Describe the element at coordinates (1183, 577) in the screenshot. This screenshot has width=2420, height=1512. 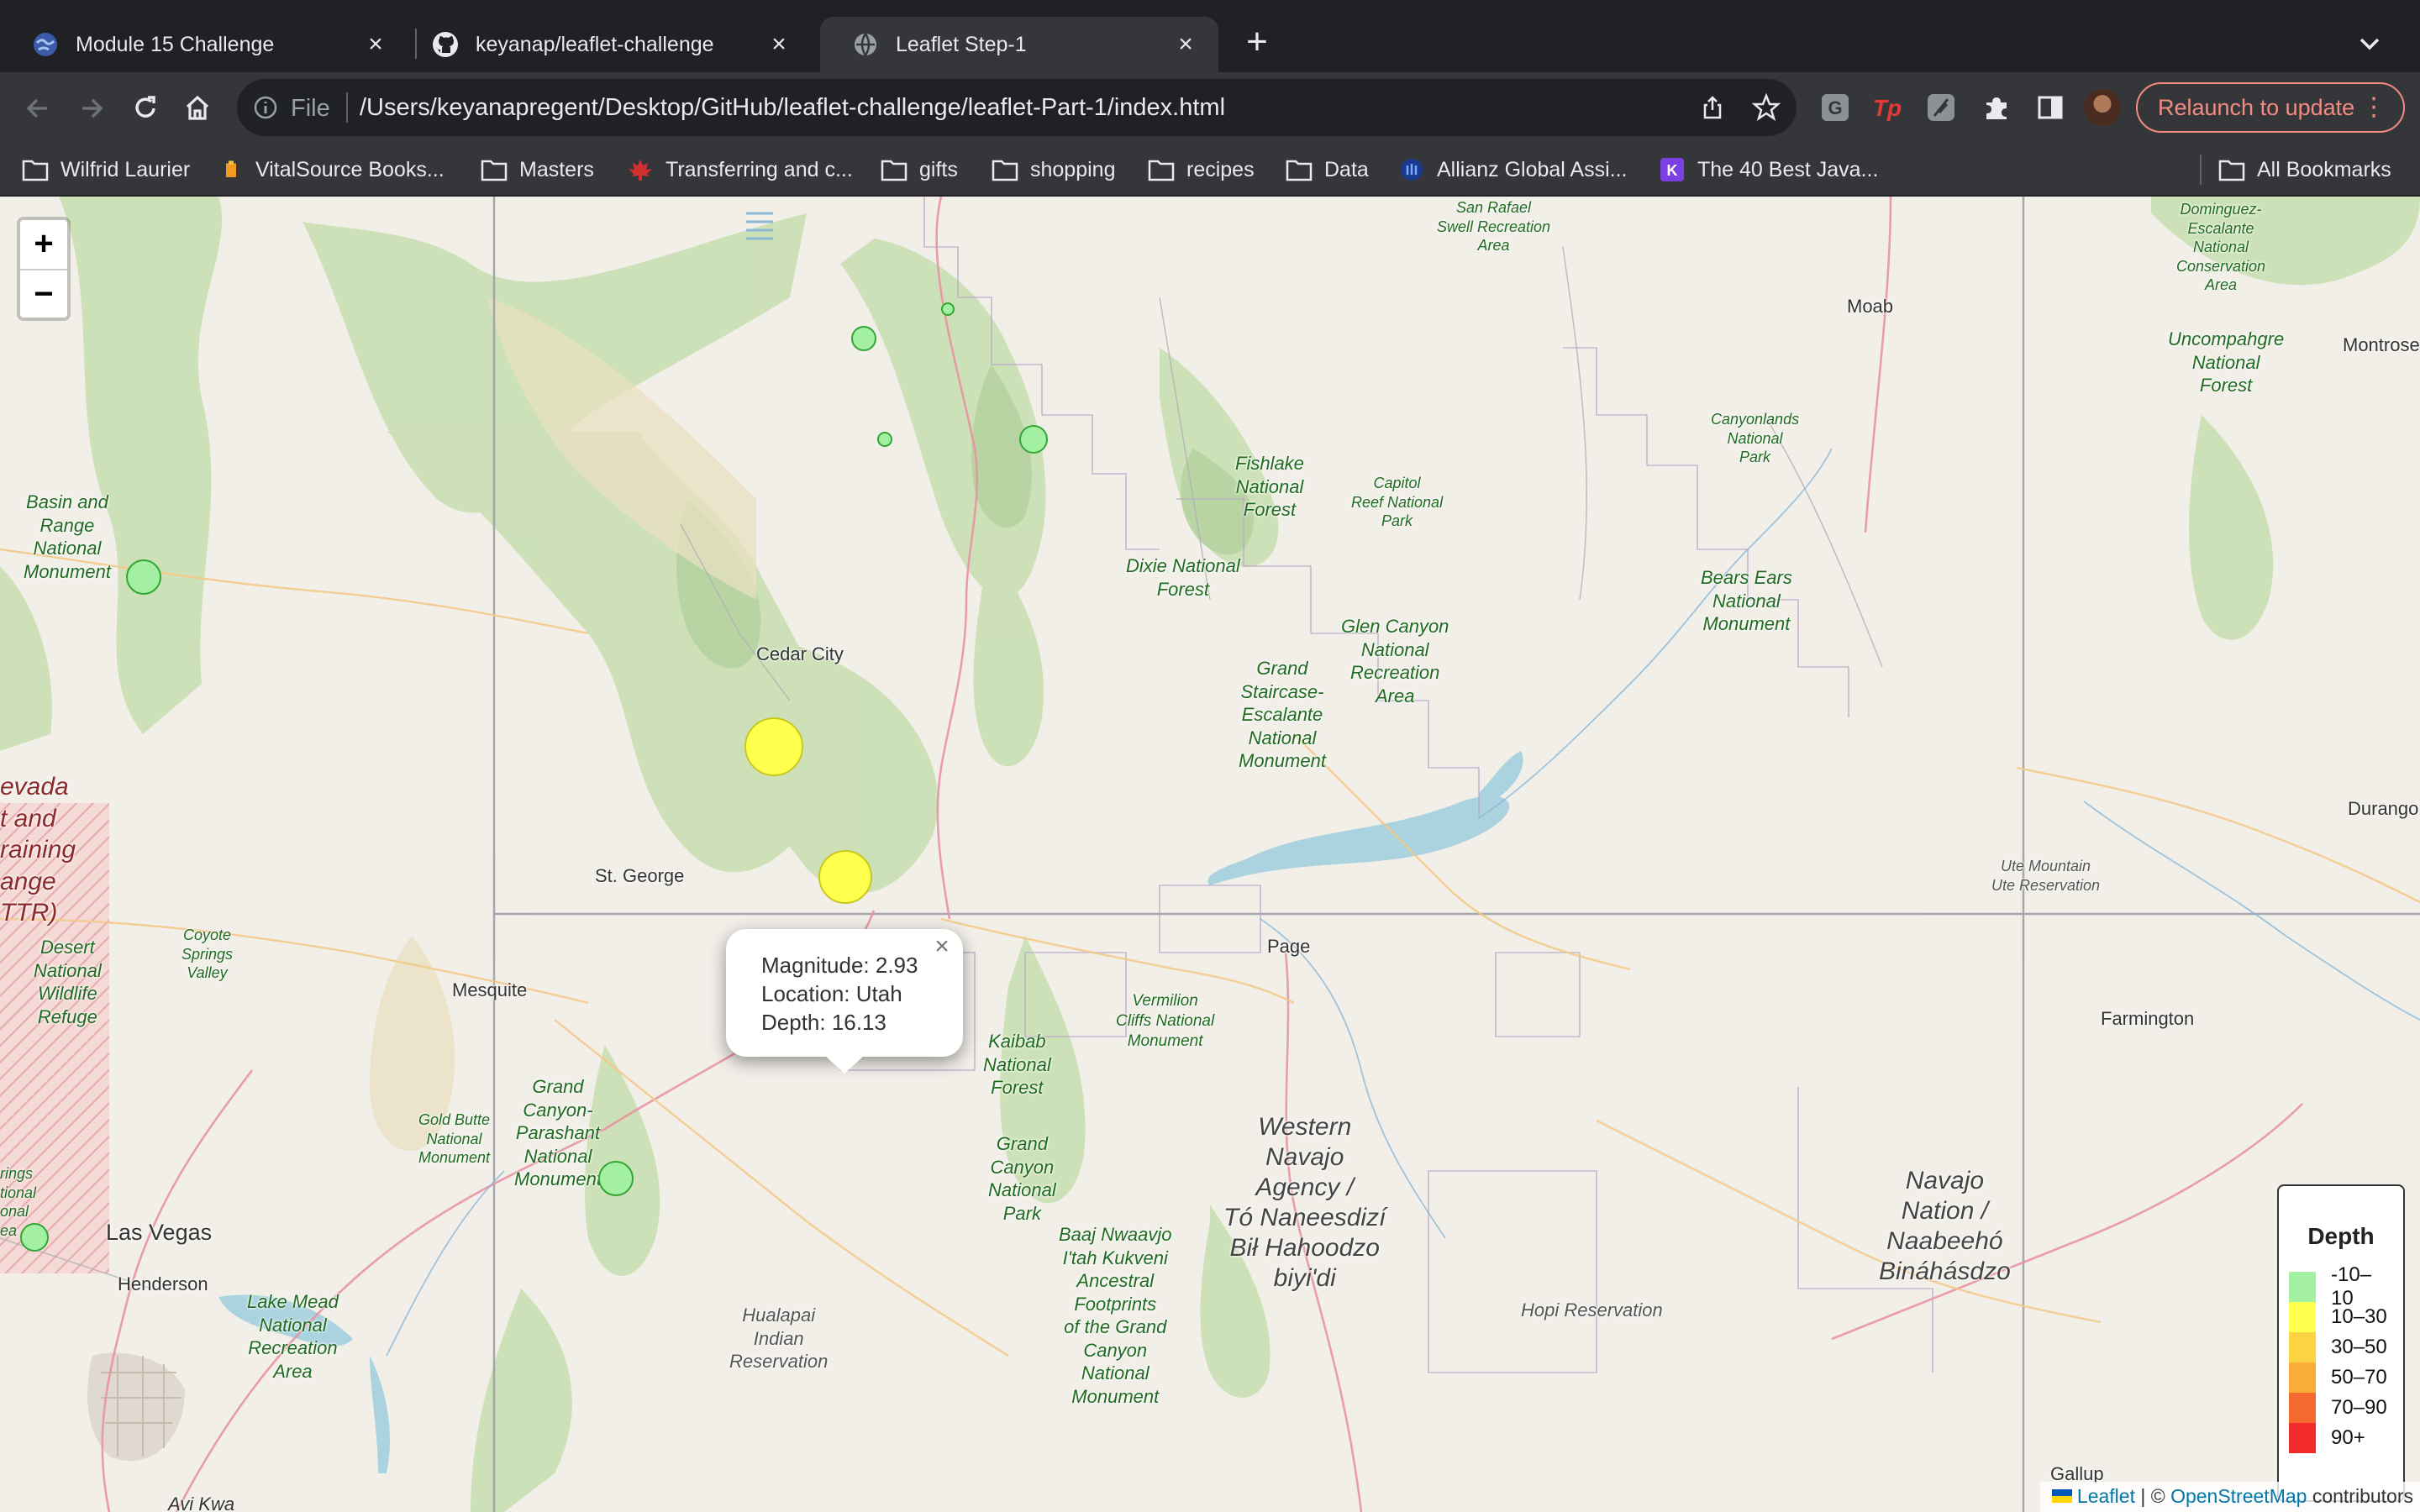
I see `place-dixie: Dixie National Forest` at that location.